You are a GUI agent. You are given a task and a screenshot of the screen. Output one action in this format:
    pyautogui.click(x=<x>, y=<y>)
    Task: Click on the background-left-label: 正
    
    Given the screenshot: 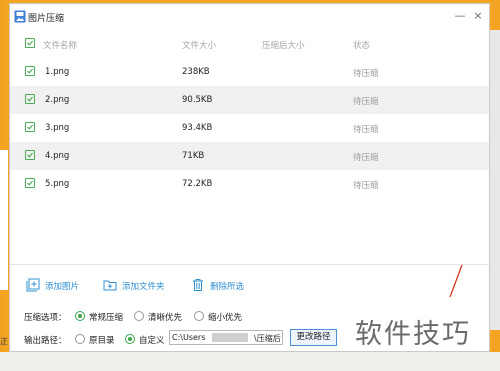 What is the action you would take?
    pyautogui.click(x=4, y=341)
    